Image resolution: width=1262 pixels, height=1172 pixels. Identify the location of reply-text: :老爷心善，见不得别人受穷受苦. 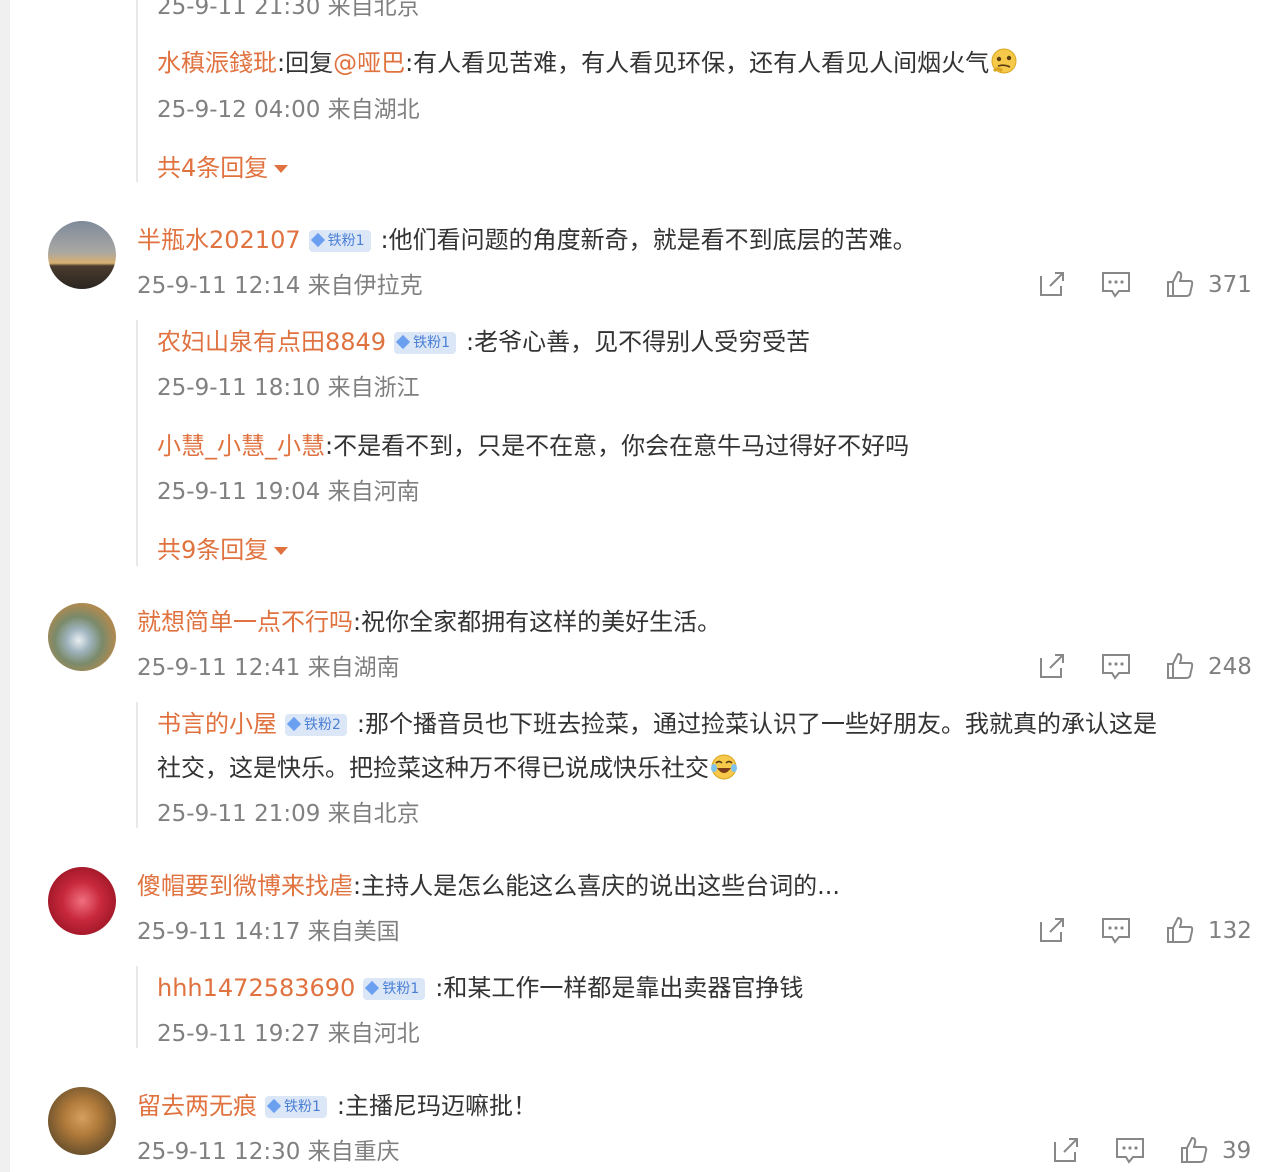
(638, 342).